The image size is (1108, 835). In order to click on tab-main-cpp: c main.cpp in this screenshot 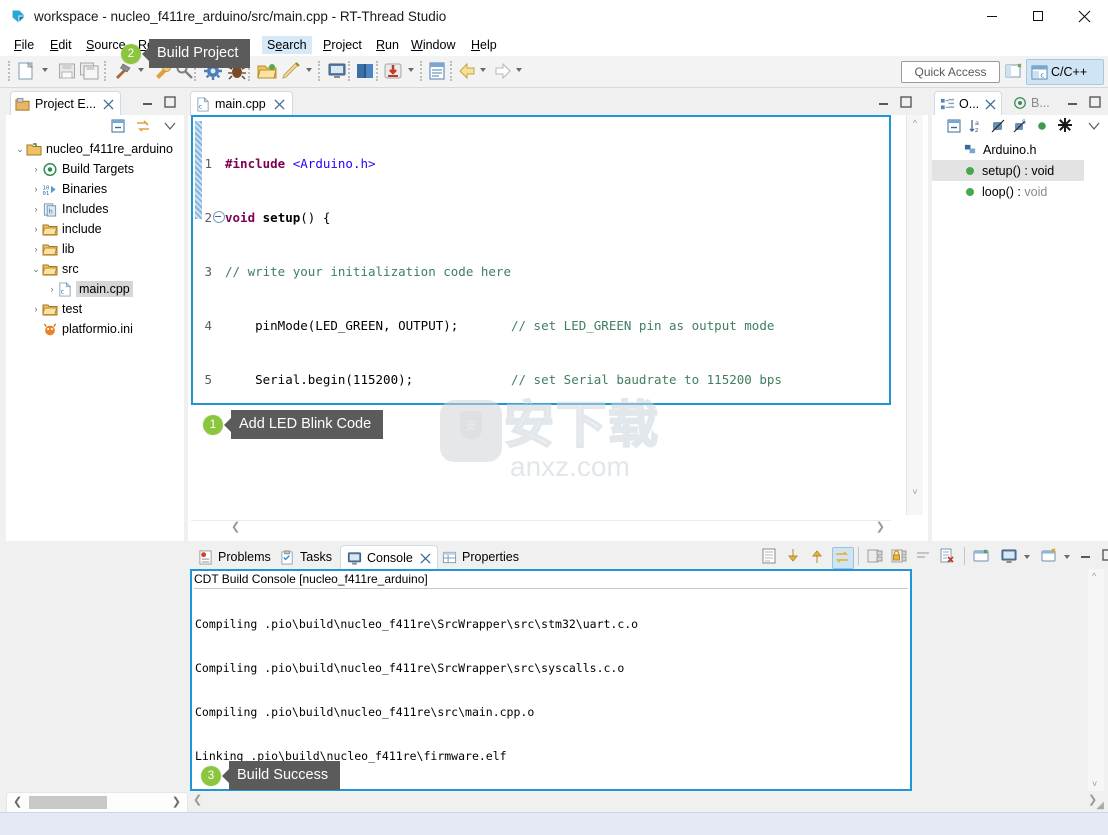, I will do `click(241, 103)`.